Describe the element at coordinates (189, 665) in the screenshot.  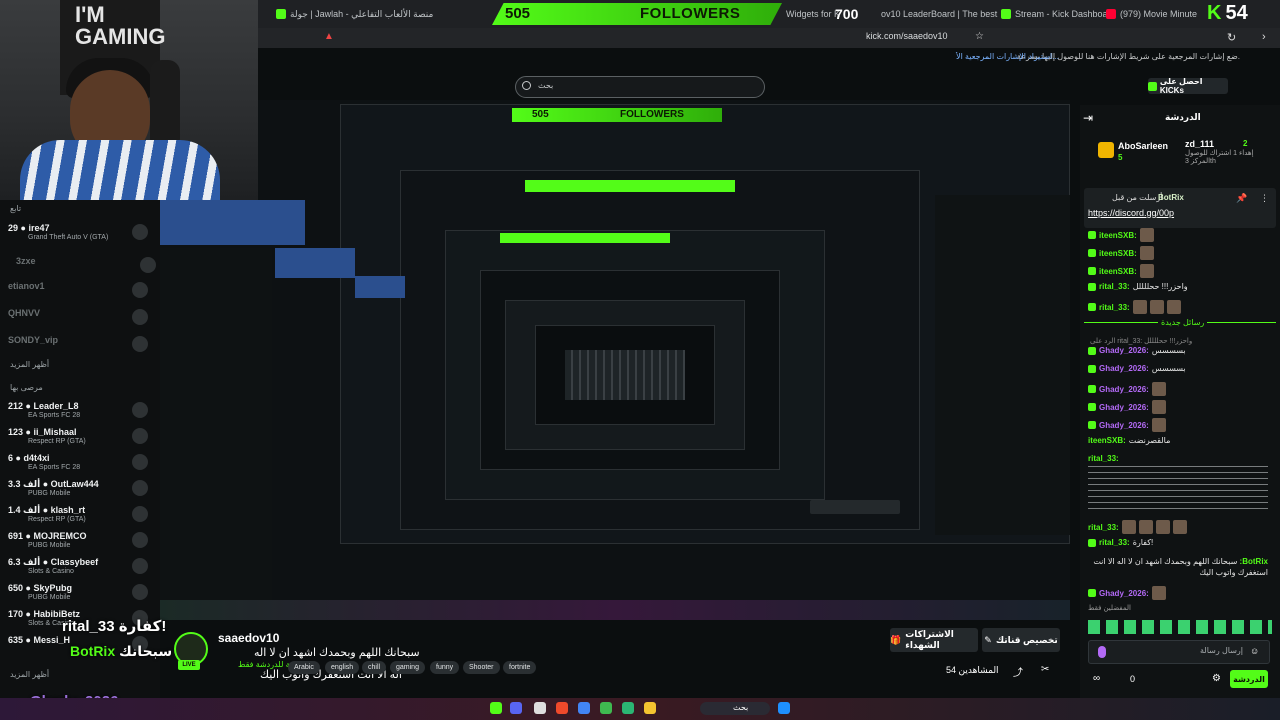
I see `live-badge: LIVE` at that location.